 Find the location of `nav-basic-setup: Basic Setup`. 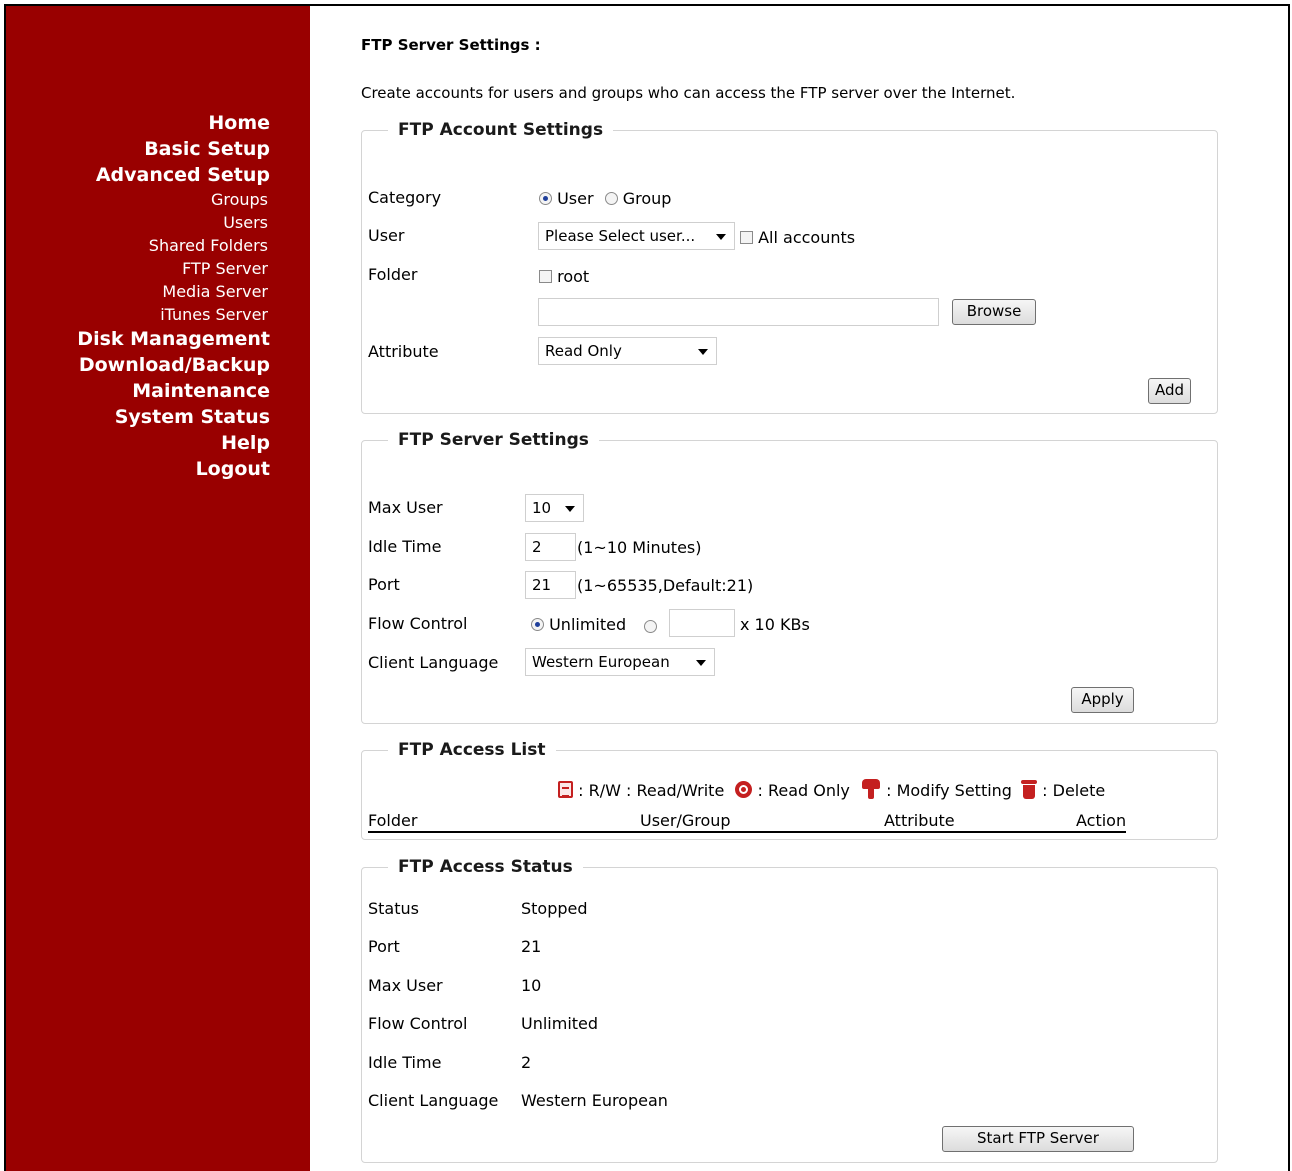

nav-basic-setup: Basic Setup is located at coordinates (173, 149).